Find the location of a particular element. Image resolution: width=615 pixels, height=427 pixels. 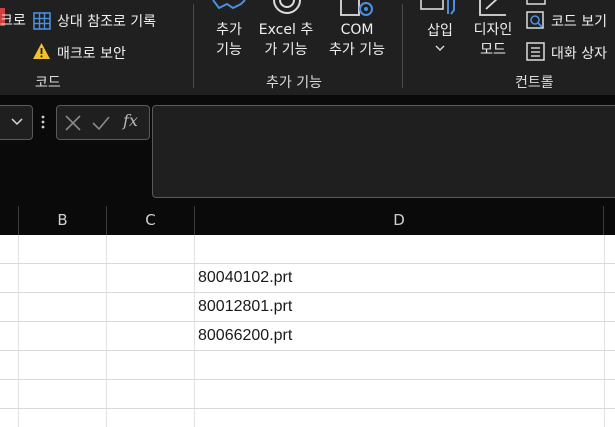

view-code-button: 코드 보기 is located at coordinates (579, 21).